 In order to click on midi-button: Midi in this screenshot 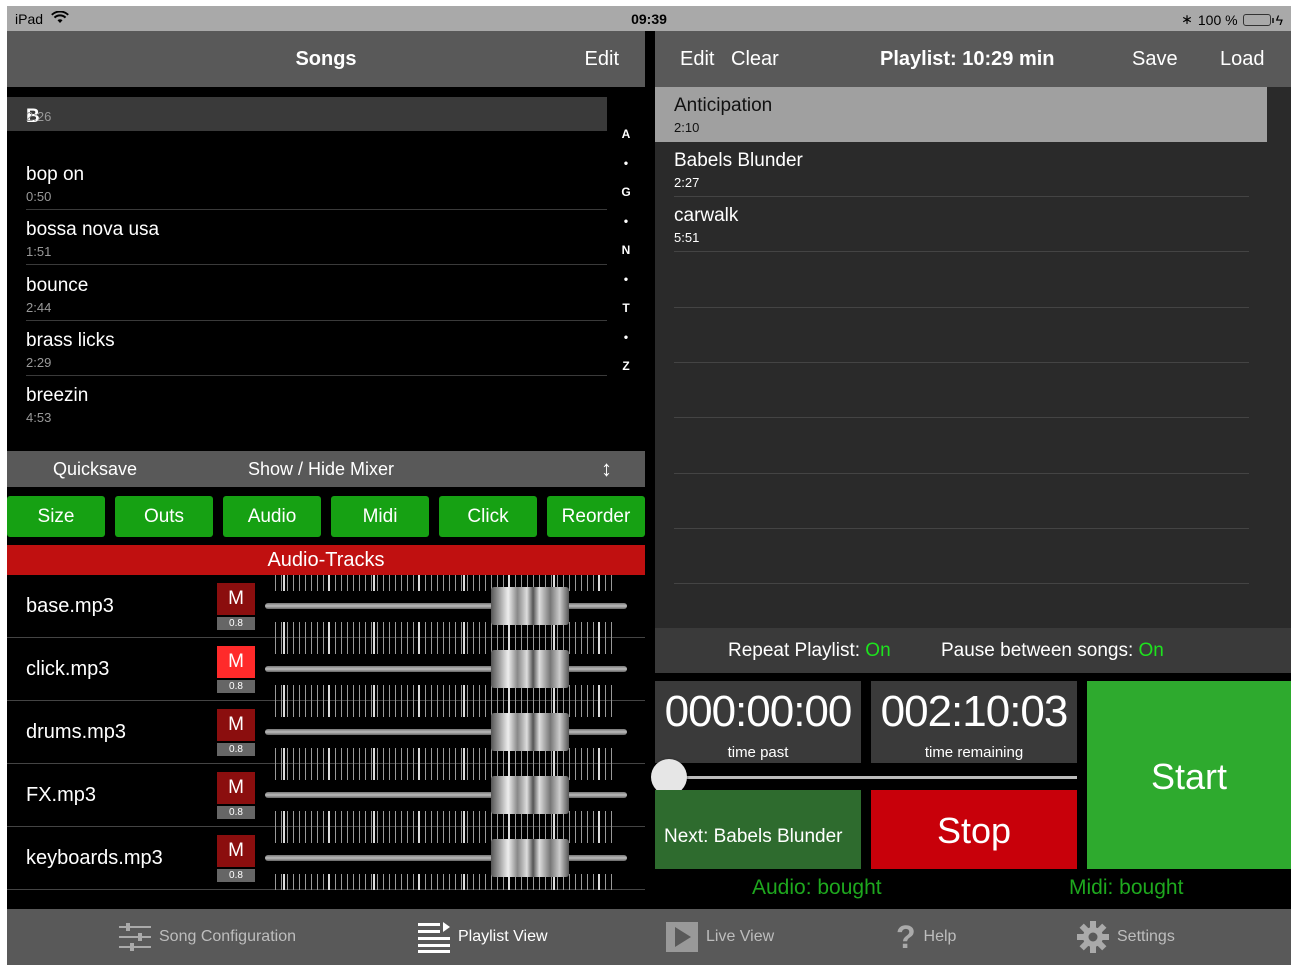, I will do `click(380, 516)`.